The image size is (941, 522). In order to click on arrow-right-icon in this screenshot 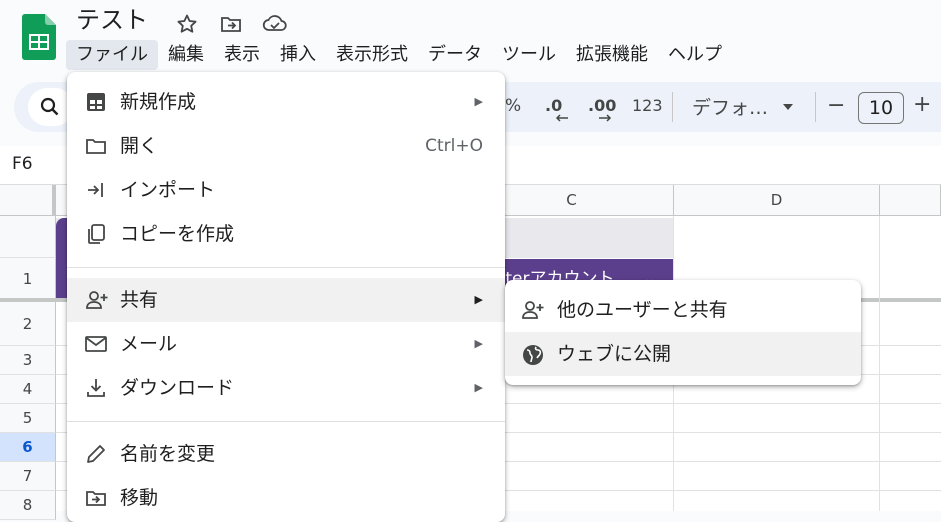, I will do `click(605, 118)`.